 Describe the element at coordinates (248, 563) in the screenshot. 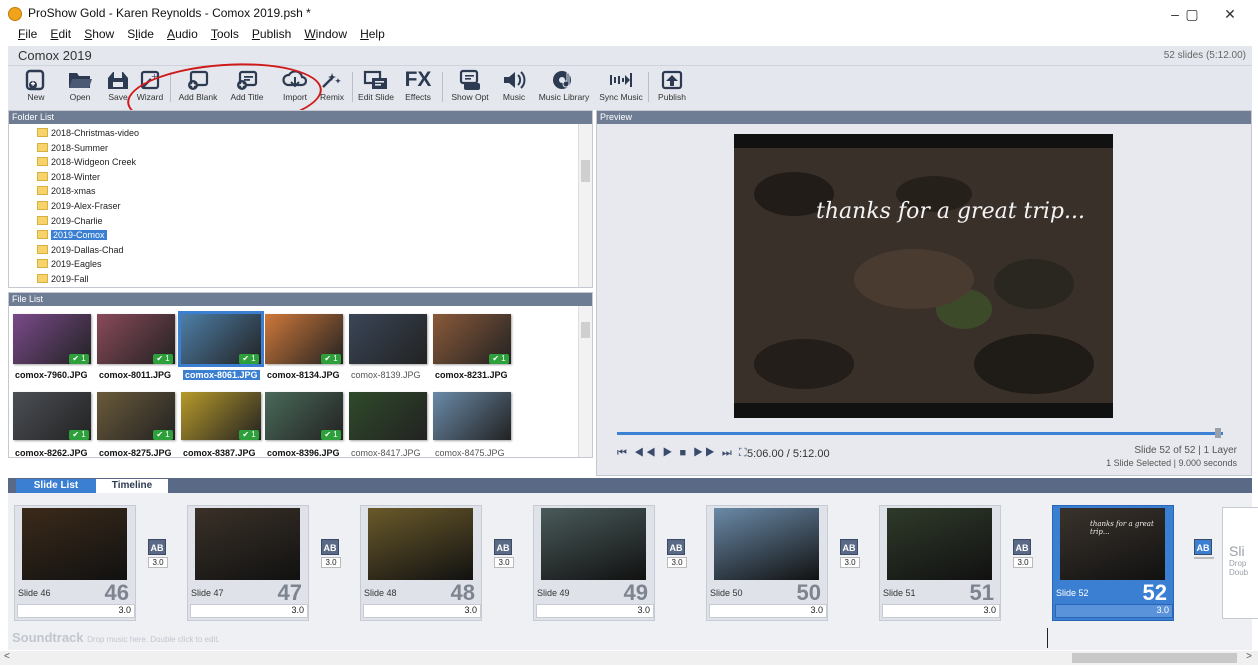

I see `slide-thumbnail: 47 Slide 47 3.0` at that location.